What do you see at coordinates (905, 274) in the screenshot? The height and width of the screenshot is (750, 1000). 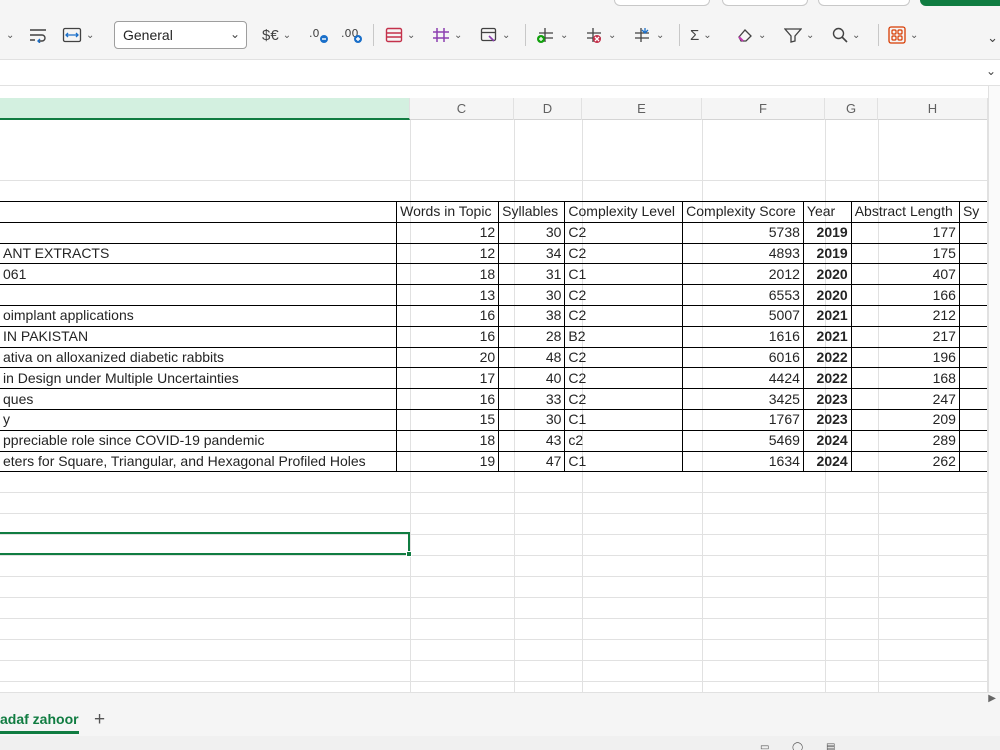 I see `table-cell: 407` at bounding box center [905, 274].